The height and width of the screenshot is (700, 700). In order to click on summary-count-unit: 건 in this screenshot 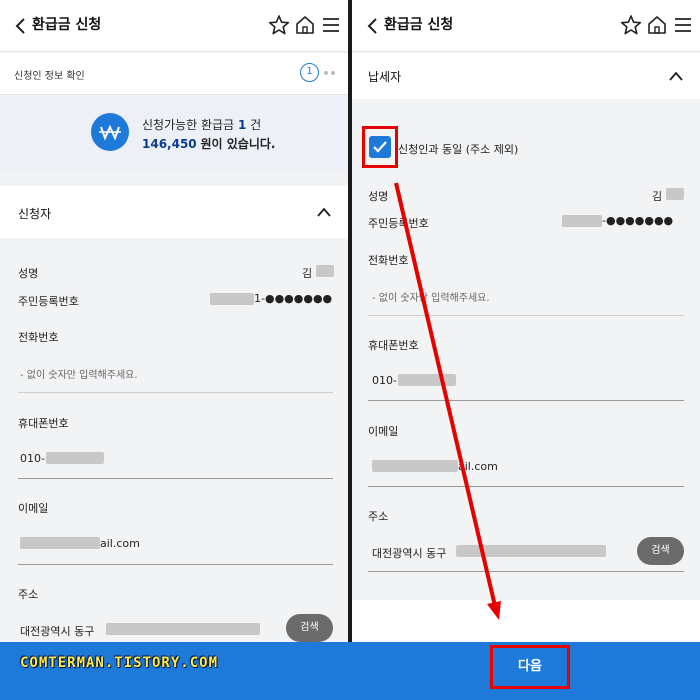, I will do `click(256, 125)`.